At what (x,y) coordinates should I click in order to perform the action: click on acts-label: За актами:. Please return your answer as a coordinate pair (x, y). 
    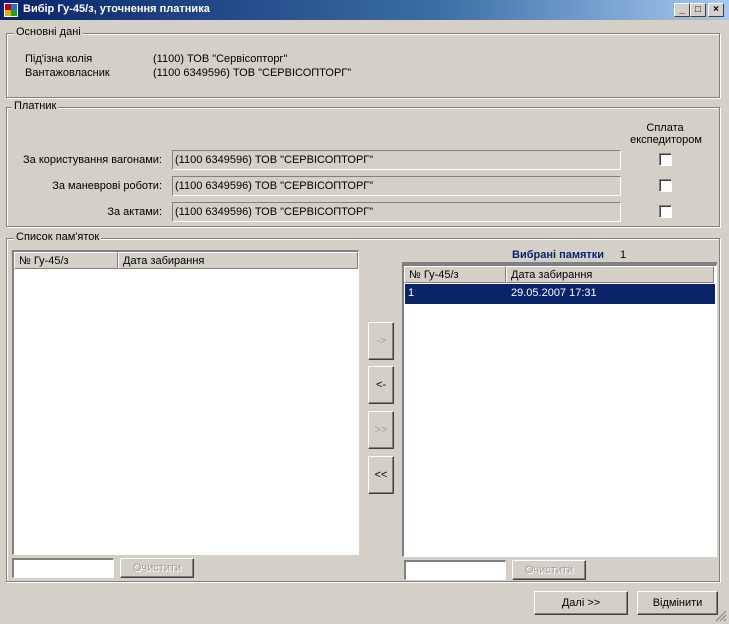
    Looking at the image, I should click on (134, 212).